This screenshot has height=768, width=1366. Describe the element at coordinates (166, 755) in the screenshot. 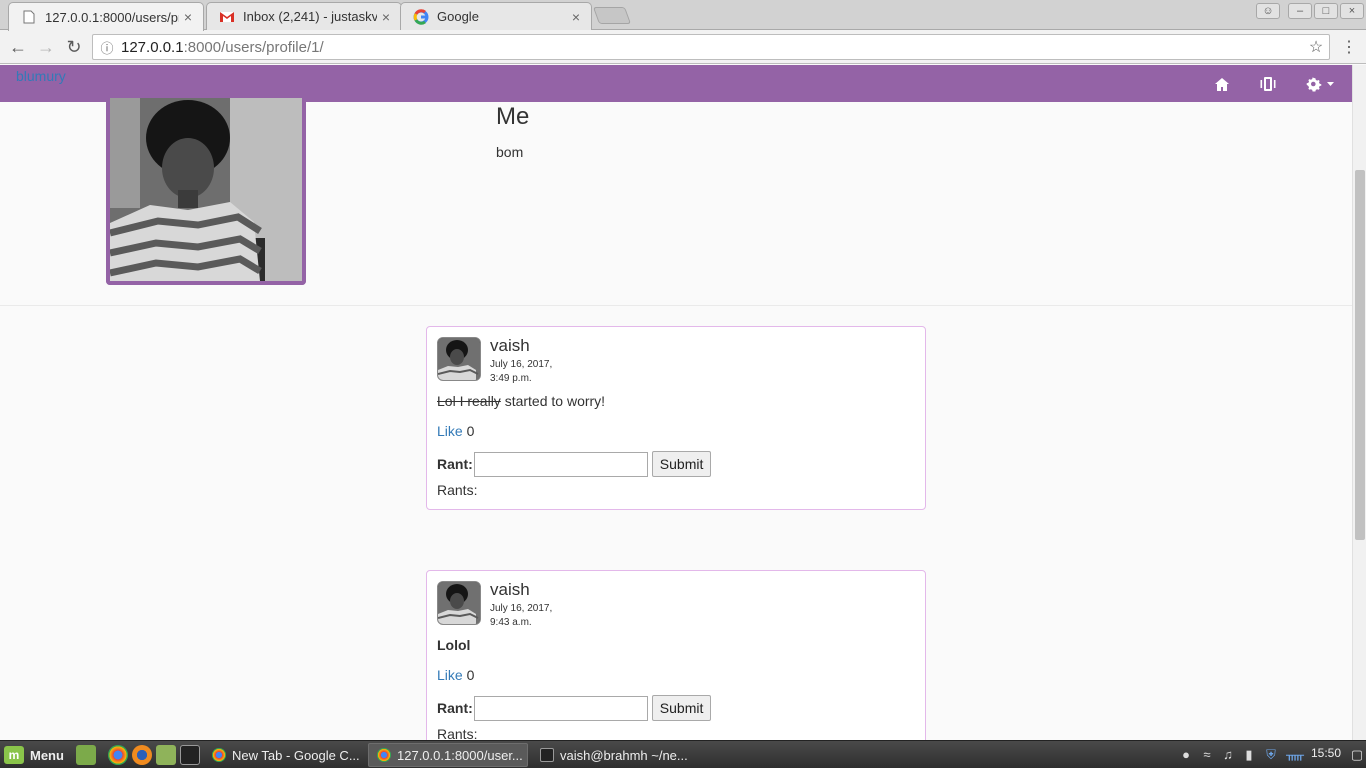

I see `files-launcher-icon` at that location.